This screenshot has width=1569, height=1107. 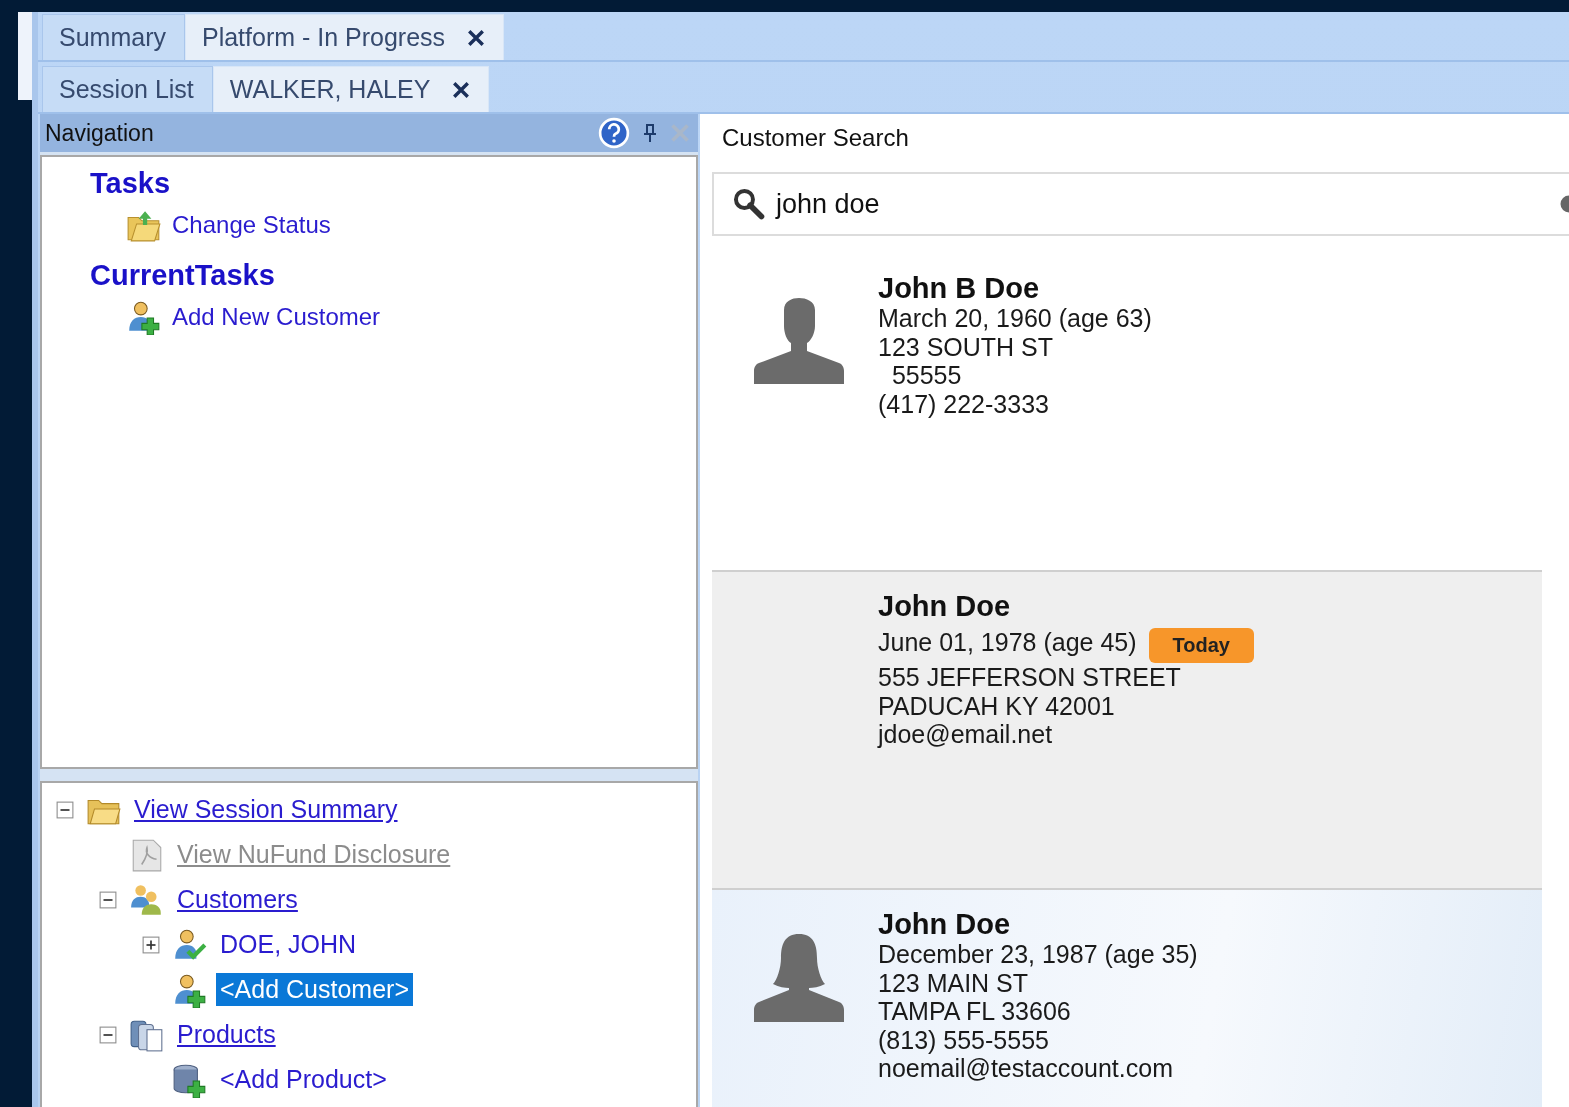 What do you see at coordinates (964, 403) in the screenshot?
I see `customer-detail: (417) 222-3333` at bounding box center [964, 403].